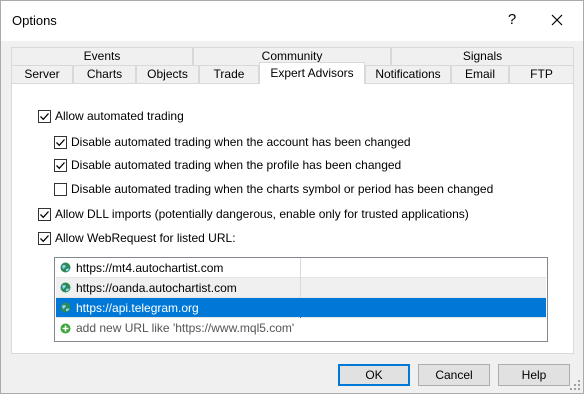 This screenshot has width=584, height=394. Describe the element at coordinates (229, 74) in the screenshot. I see `tab-trade: Trade` at that location.